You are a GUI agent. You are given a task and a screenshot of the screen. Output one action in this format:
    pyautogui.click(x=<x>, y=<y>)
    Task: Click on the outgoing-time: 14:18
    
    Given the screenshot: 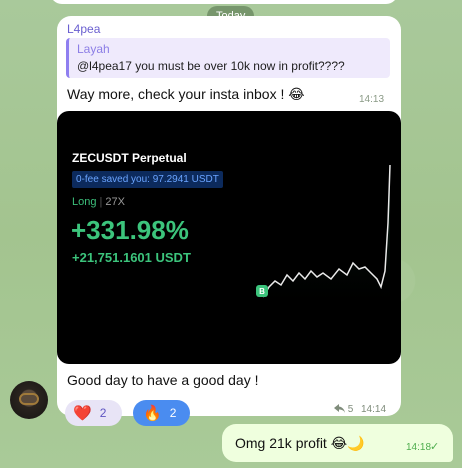 What is the action you would take?
    pyautogui.click(x=419, y=447)
    